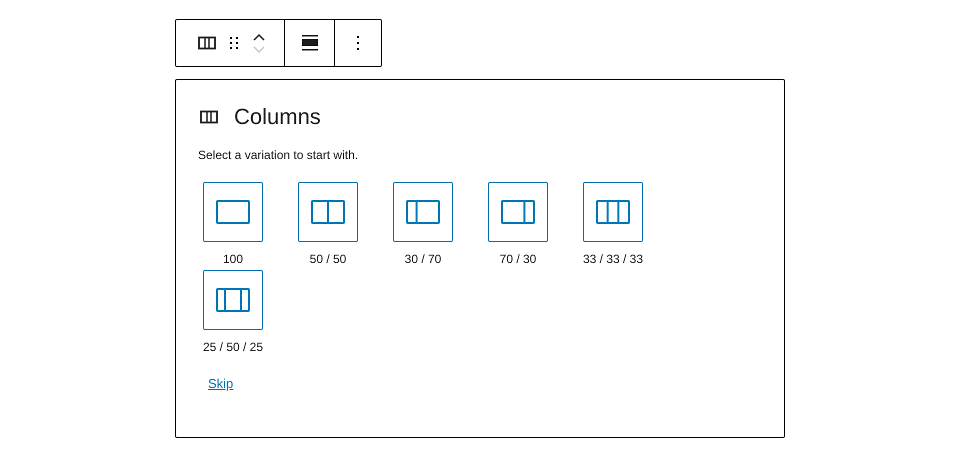  Describe the element at coordinates (328, 259) in the screenshot. I see `variation-label: 50 / 50` at that location.